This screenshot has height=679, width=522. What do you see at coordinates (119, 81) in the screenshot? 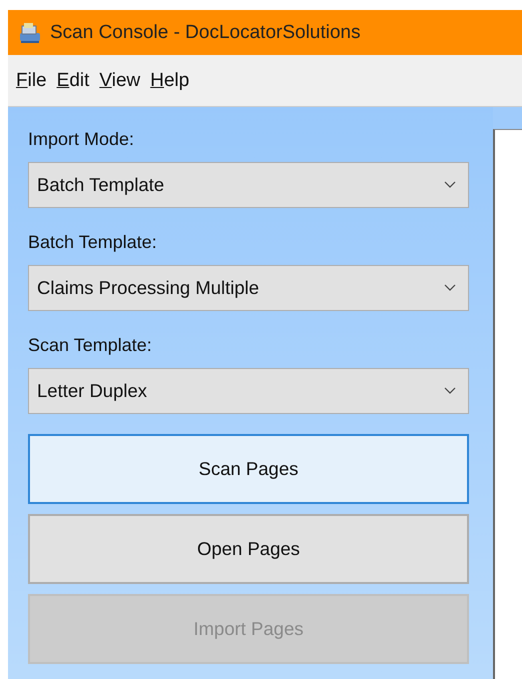
I see `menu-item: View` at bounding box center [119, 81].